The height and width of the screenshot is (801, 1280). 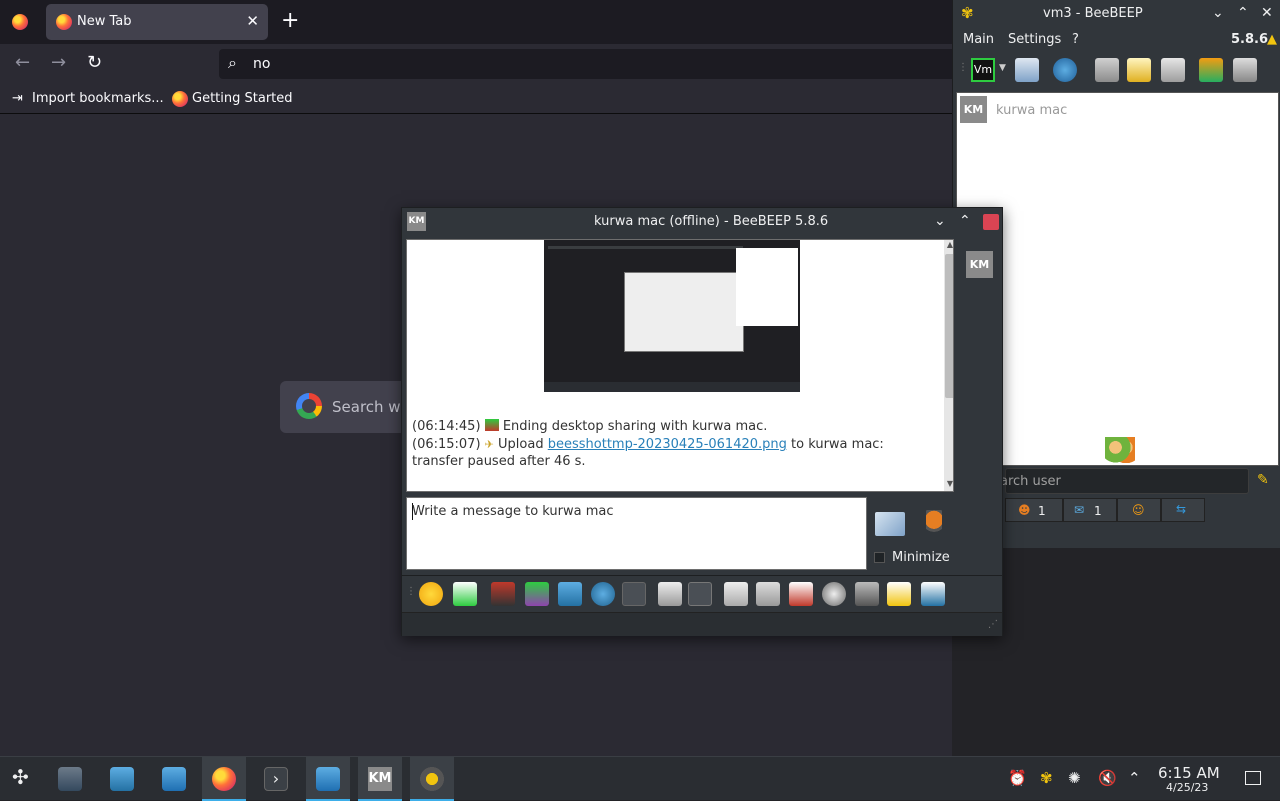 What do you see at coordinates (1267, 13) in the screenshot?
I see `close-icon: ✕` at bounding box center [1267, 13].